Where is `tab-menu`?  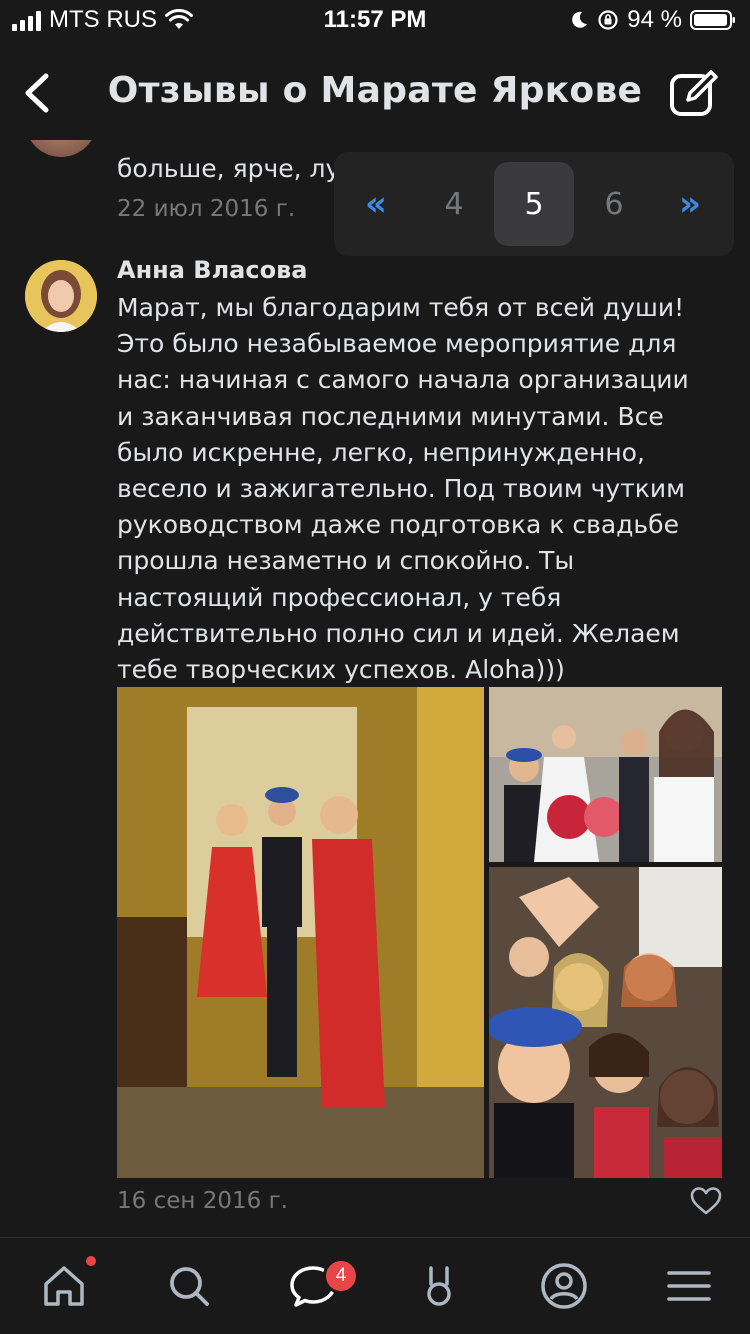 tab-menu is located at coordinates (689, 1286).